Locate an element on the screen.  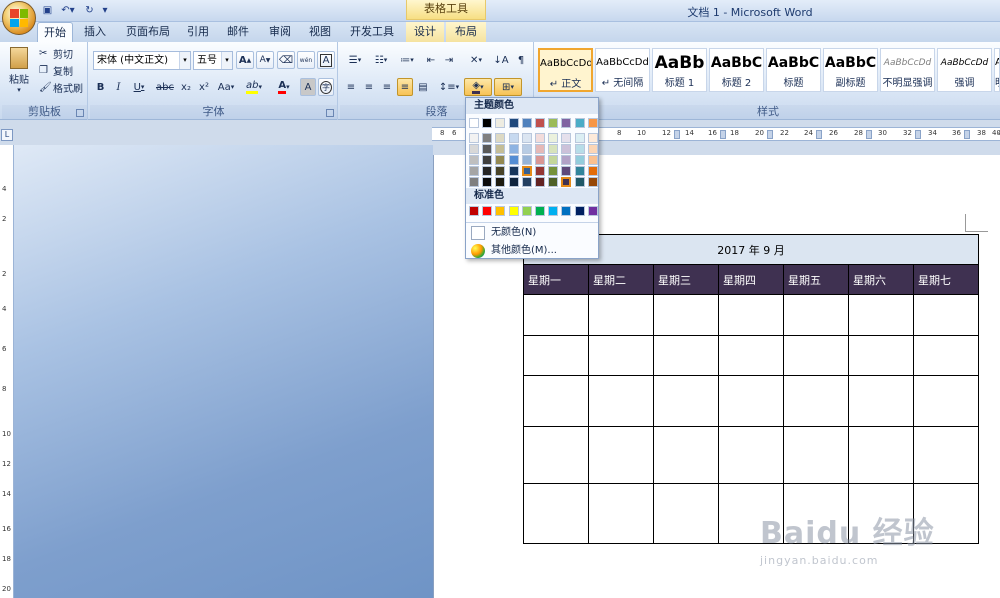
weekday-header: 星期五 is located at coordinates (816, 279).